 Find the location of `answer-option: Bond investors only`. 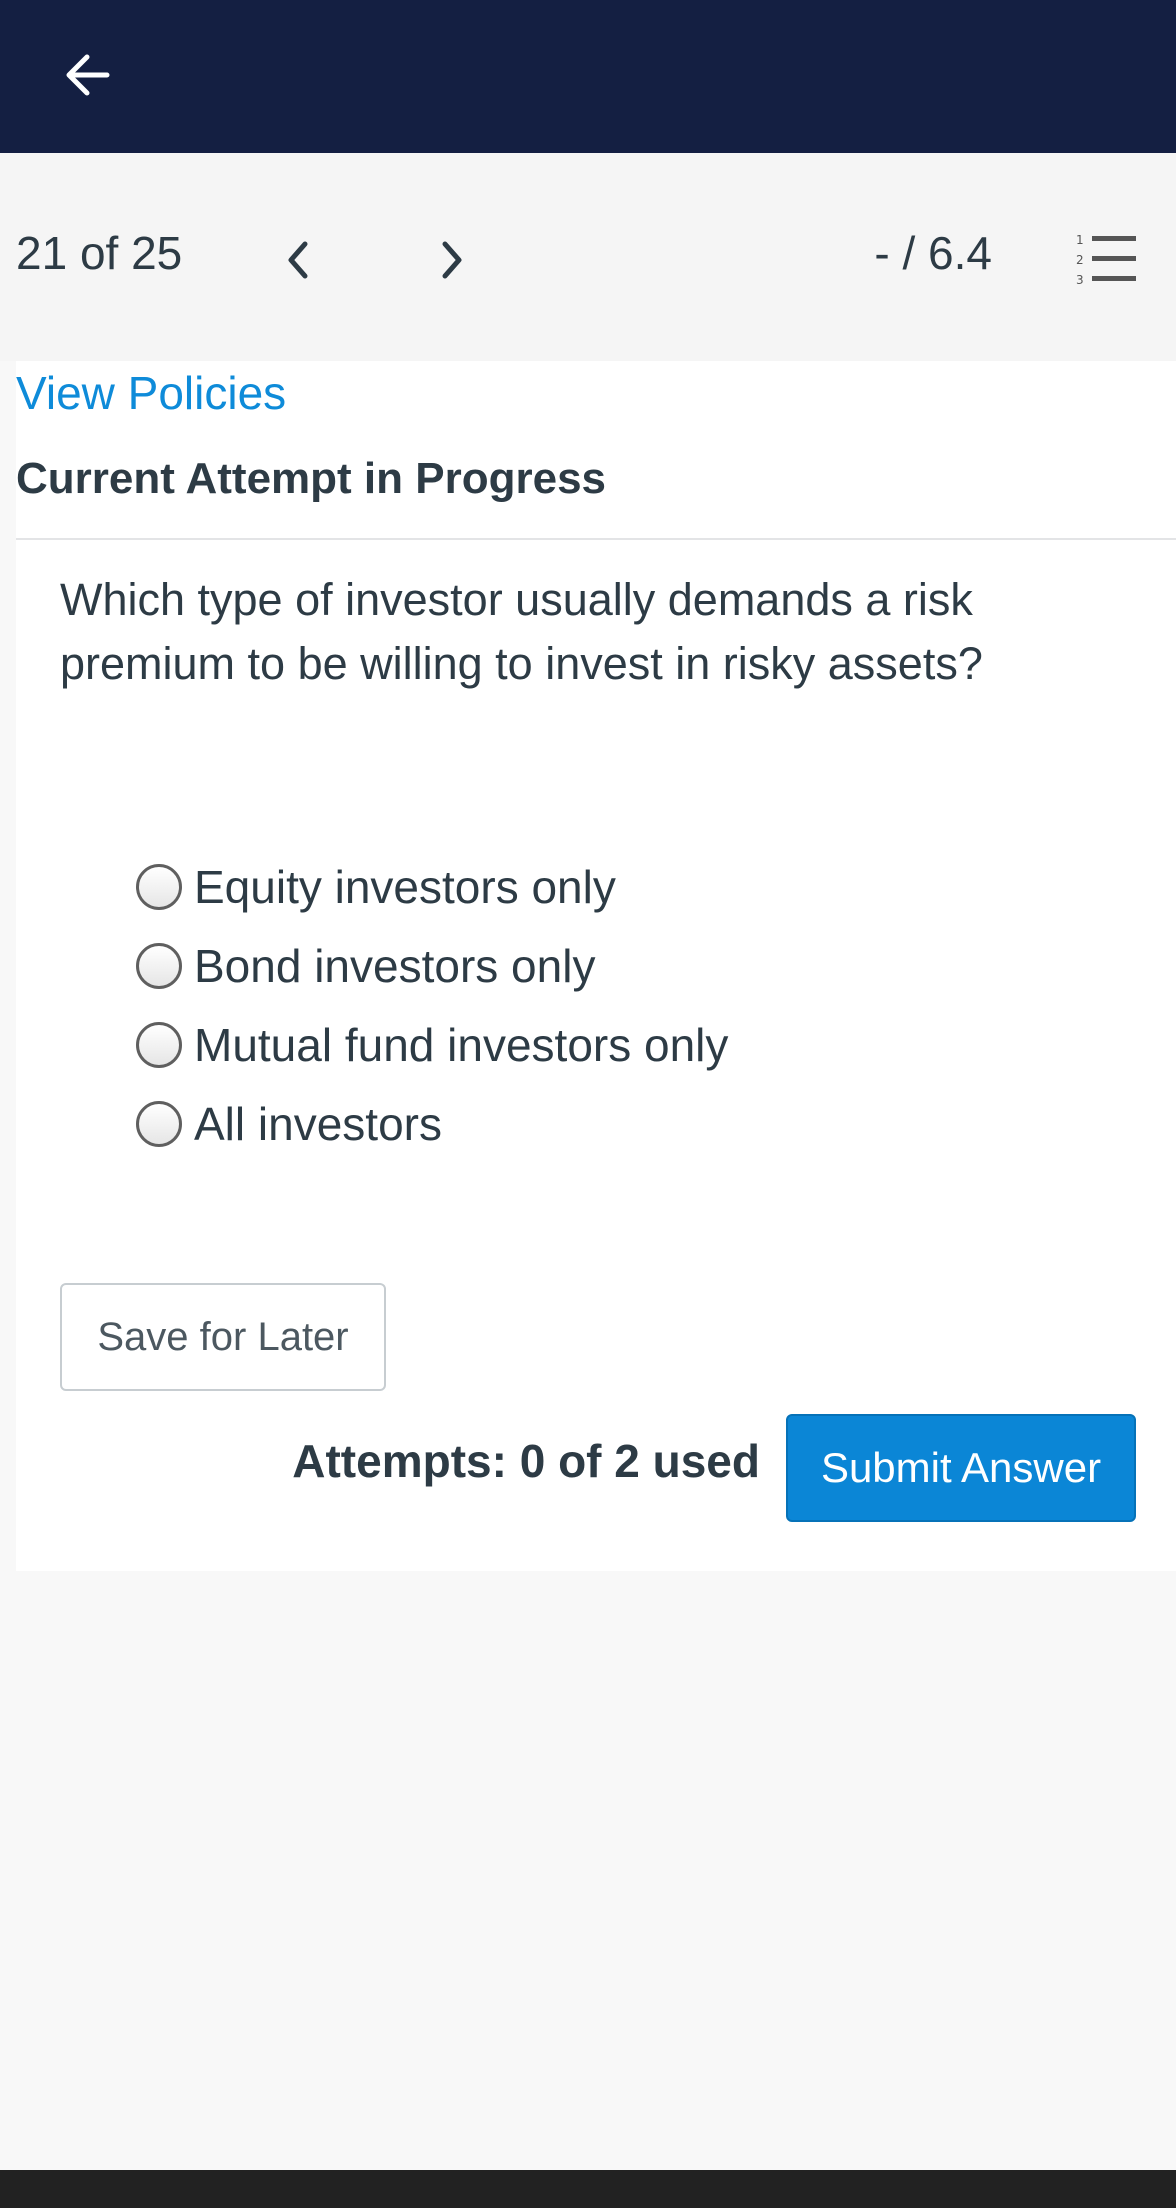

answer-option: Bond investors only is located at coordinates (365, 966).